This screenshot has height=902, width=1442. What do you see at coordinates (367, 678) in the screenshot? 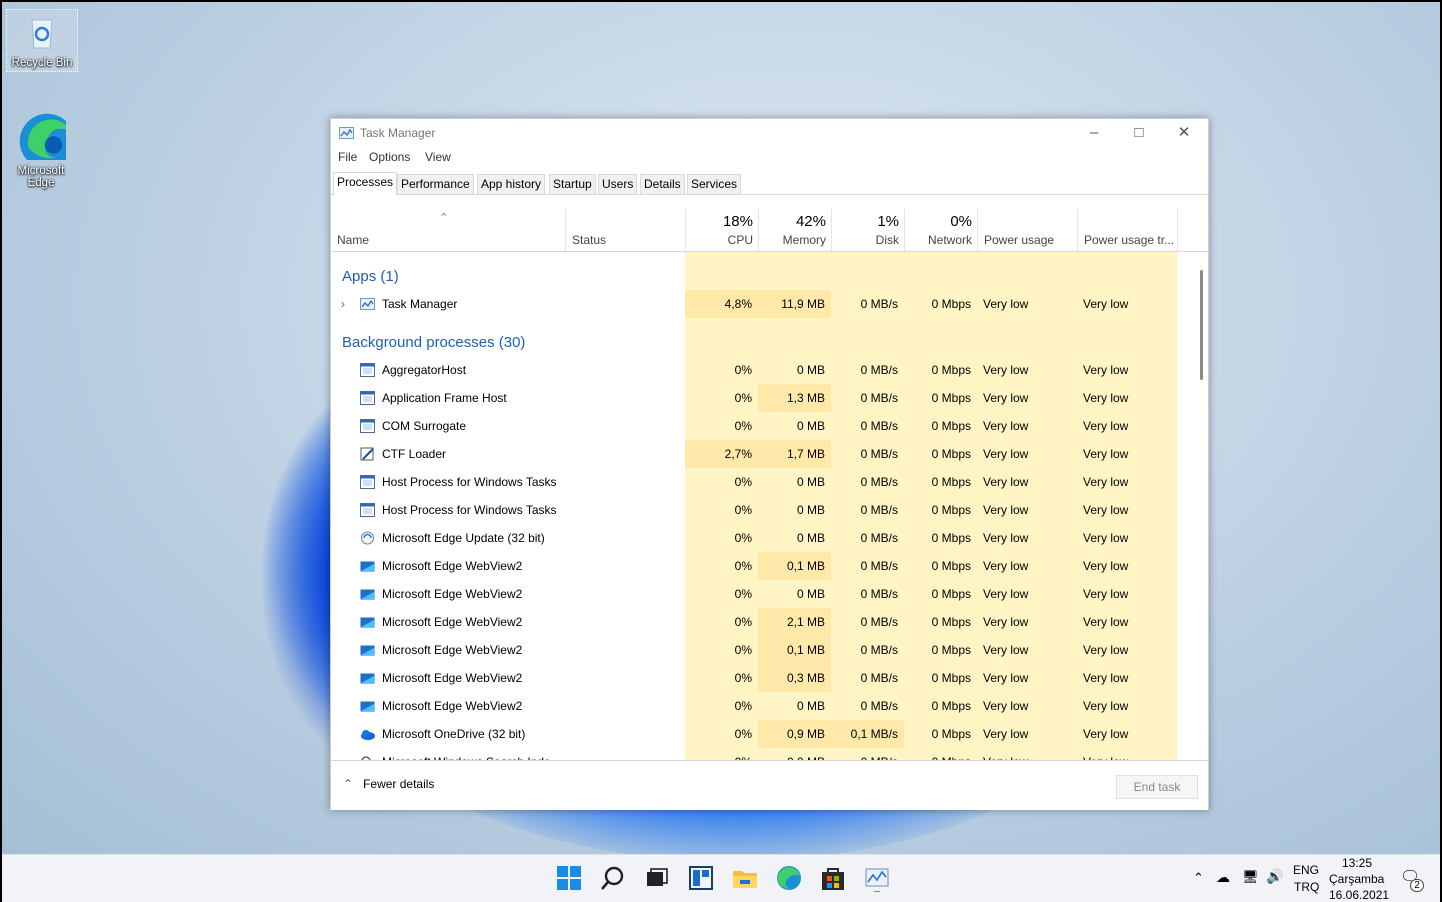
I see `webview-icon` at bounding box center [367, 678].